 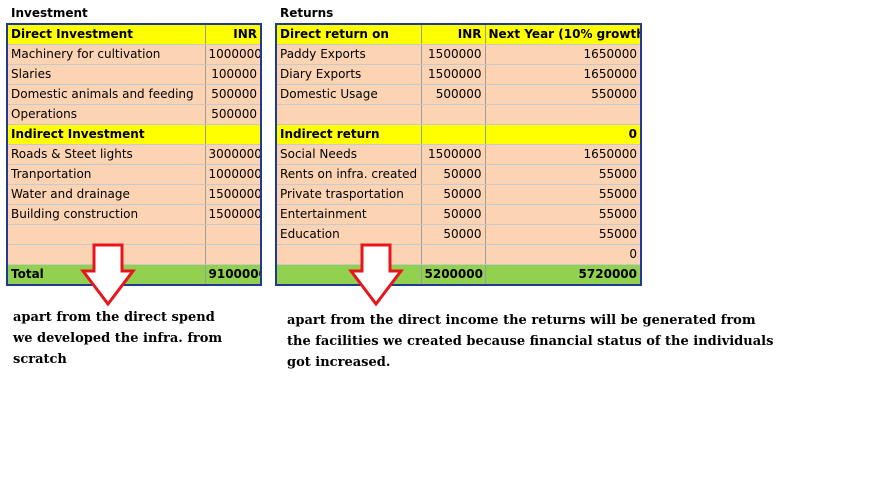 I want to click on returns-total-next: 5720000, so click(x=563, y=275).